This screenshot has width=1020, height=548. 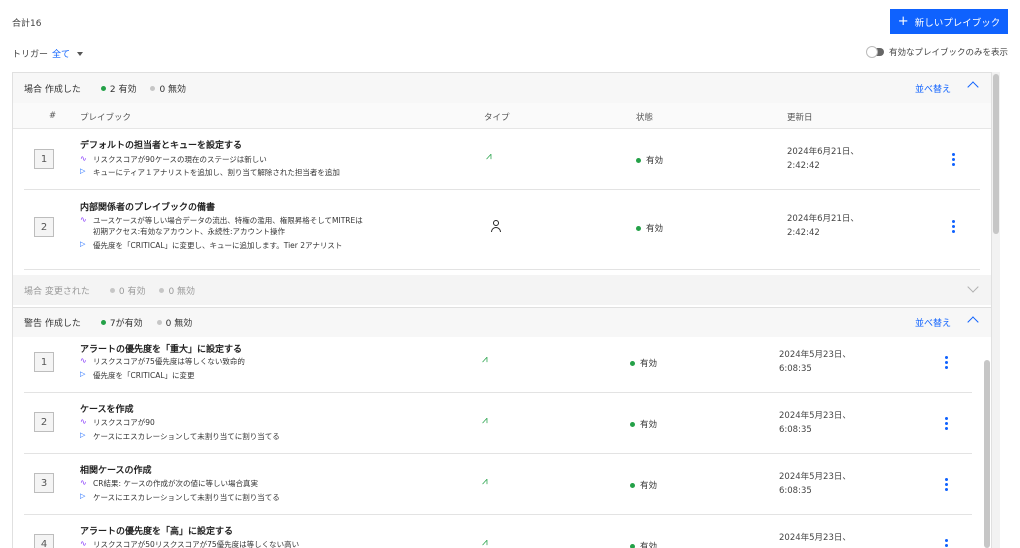 What do you see at coordinates (949, 21) in the screenshot?
I see `new-playbook-button: + 新しいプレイブック` at bounding box center [949, 21].